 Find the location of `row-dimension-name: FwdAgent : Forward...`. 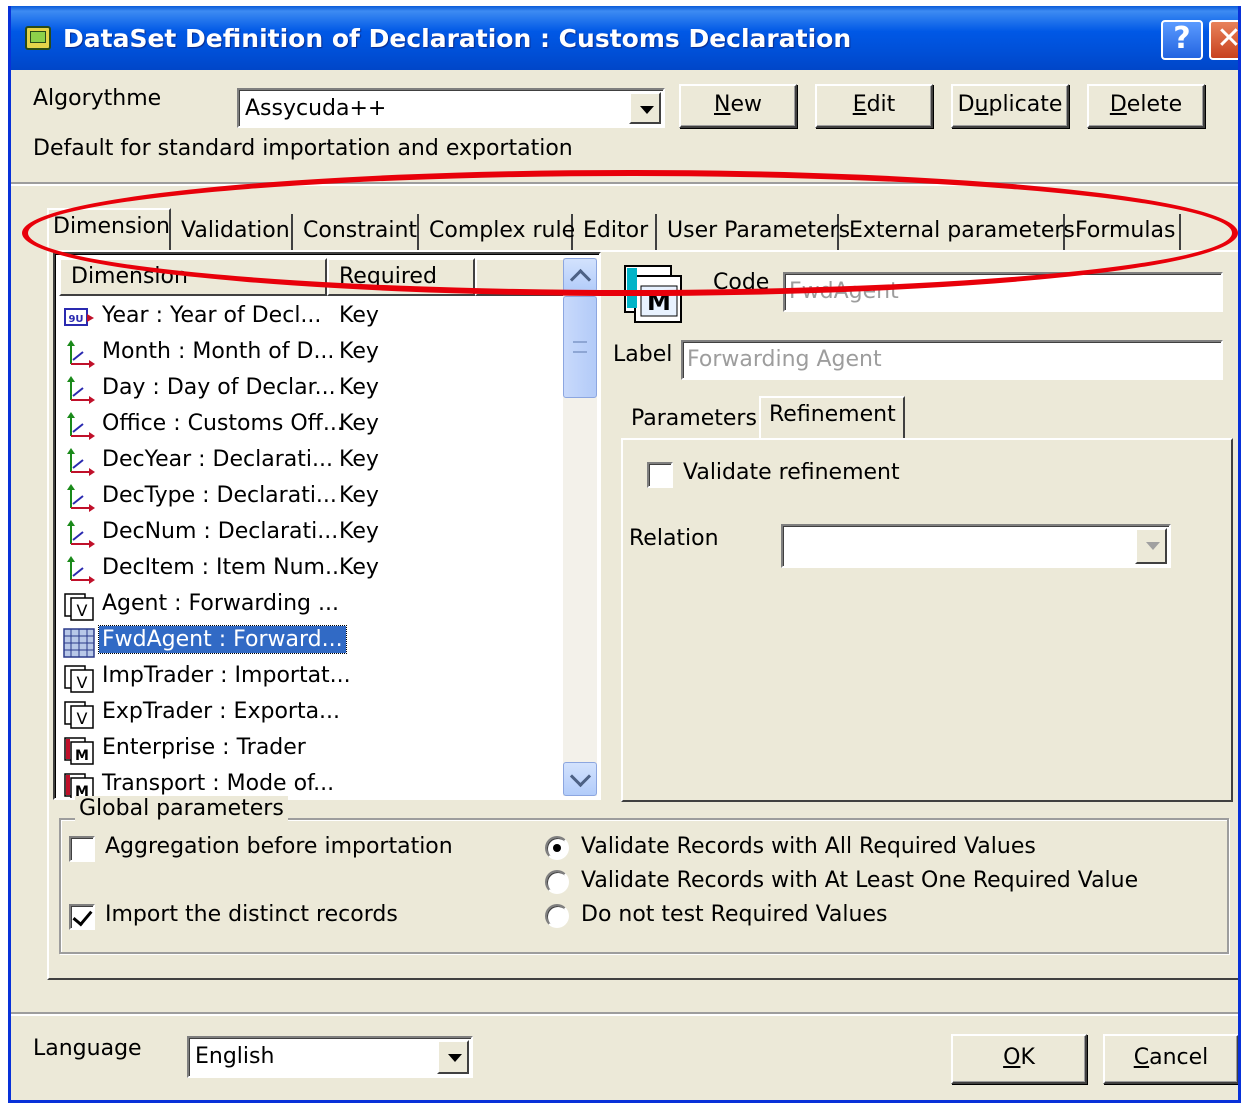

row-dimension-name: FwdAgent : Forward... is located at coordinates (222, 639).